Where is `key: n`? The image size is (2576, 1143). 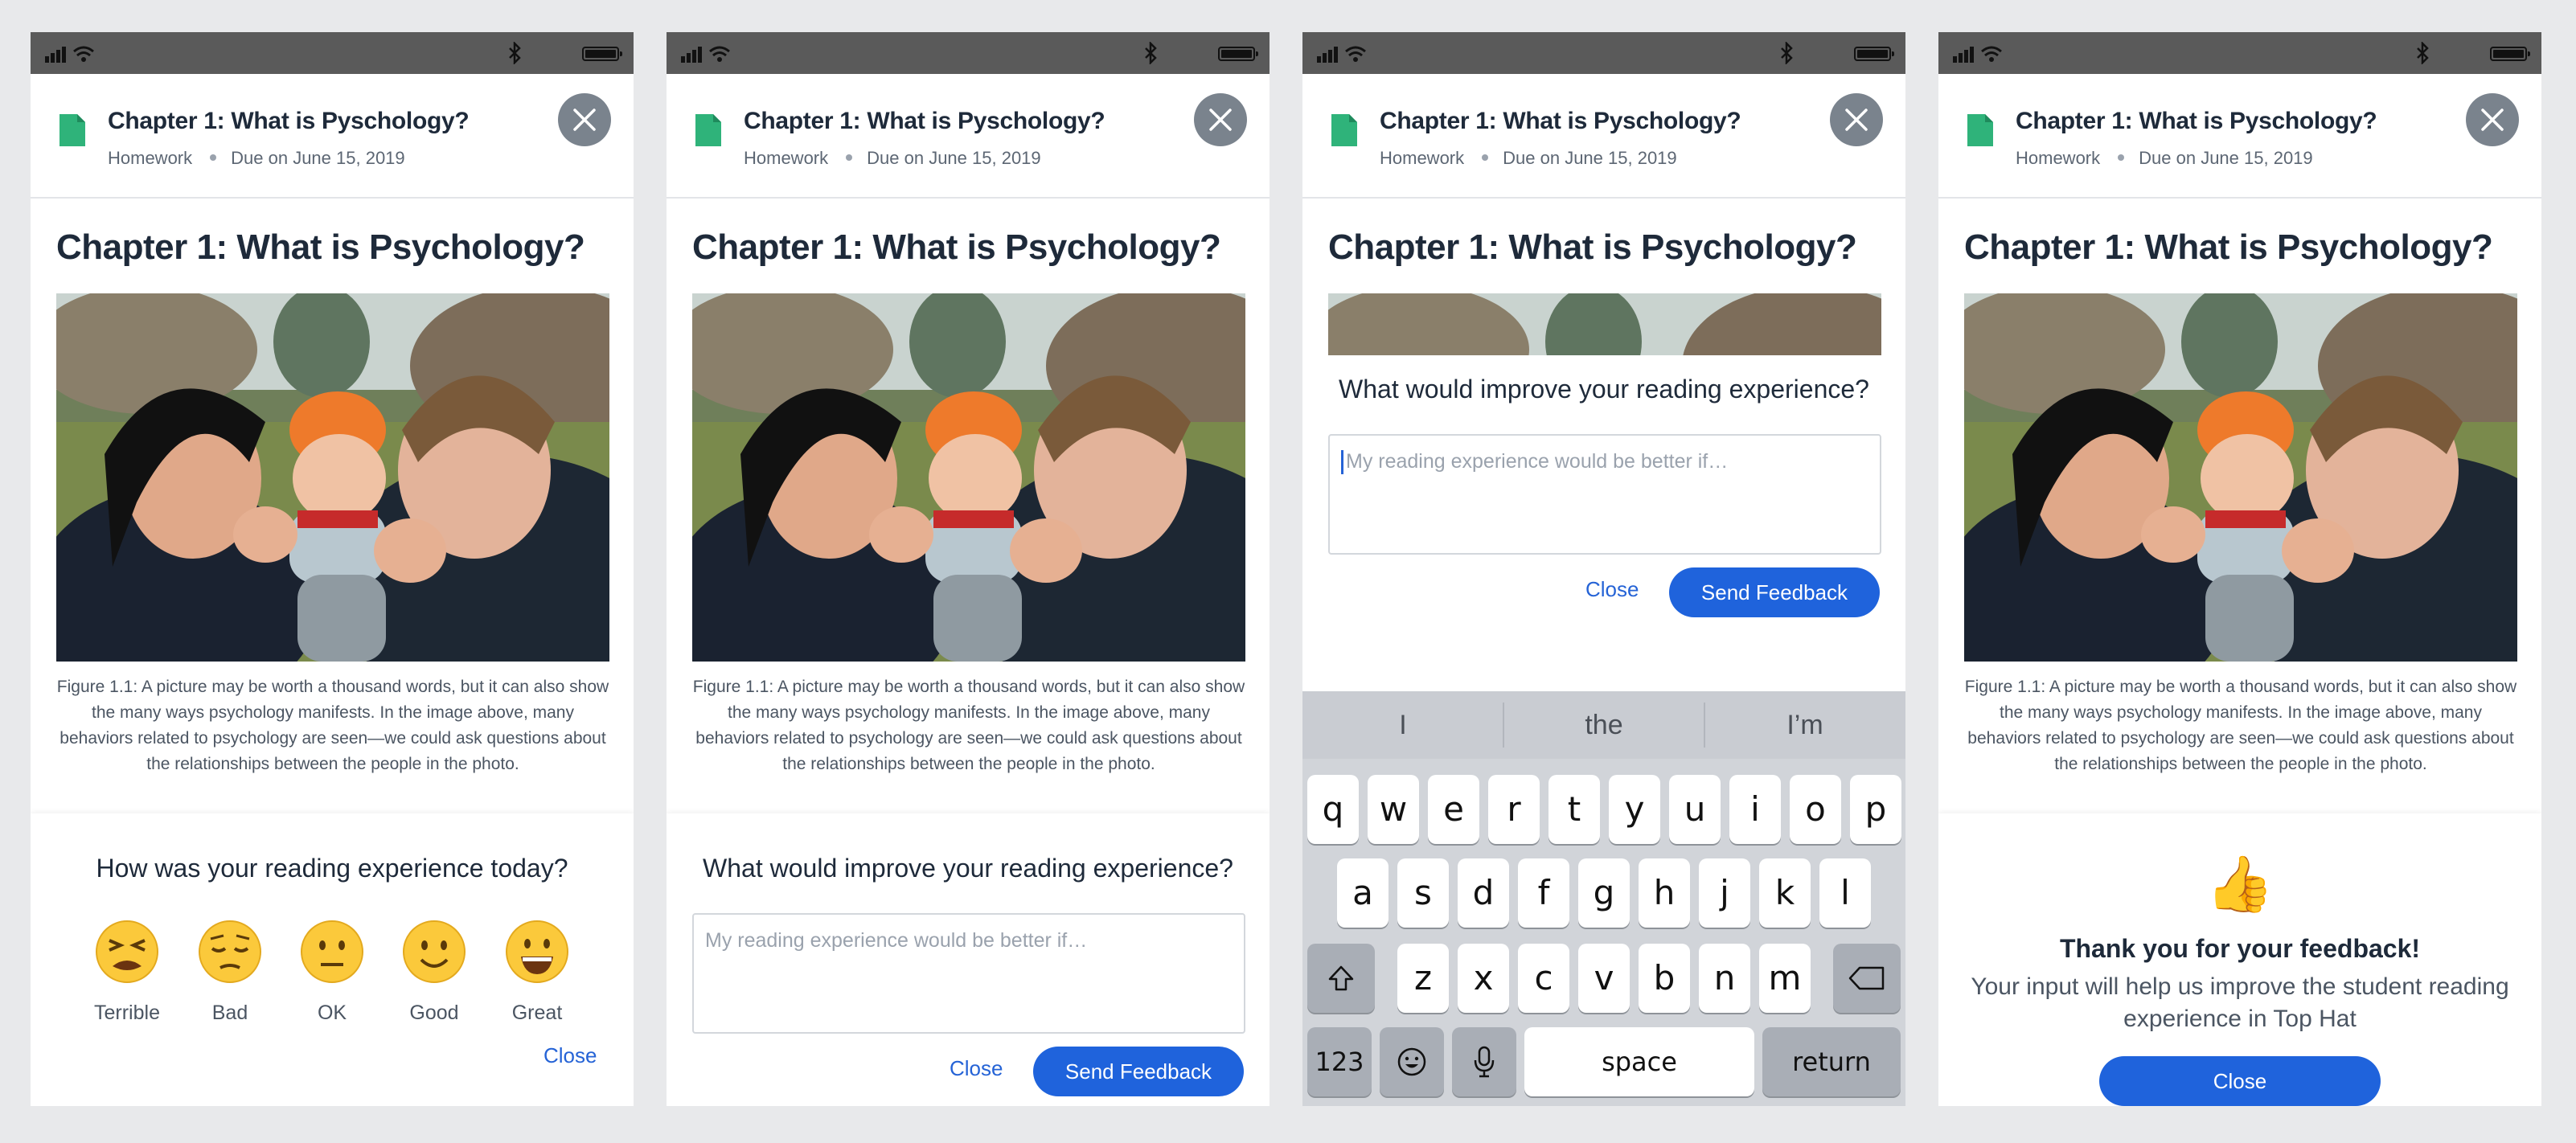 key: n is located at coordinates (1724, 978).